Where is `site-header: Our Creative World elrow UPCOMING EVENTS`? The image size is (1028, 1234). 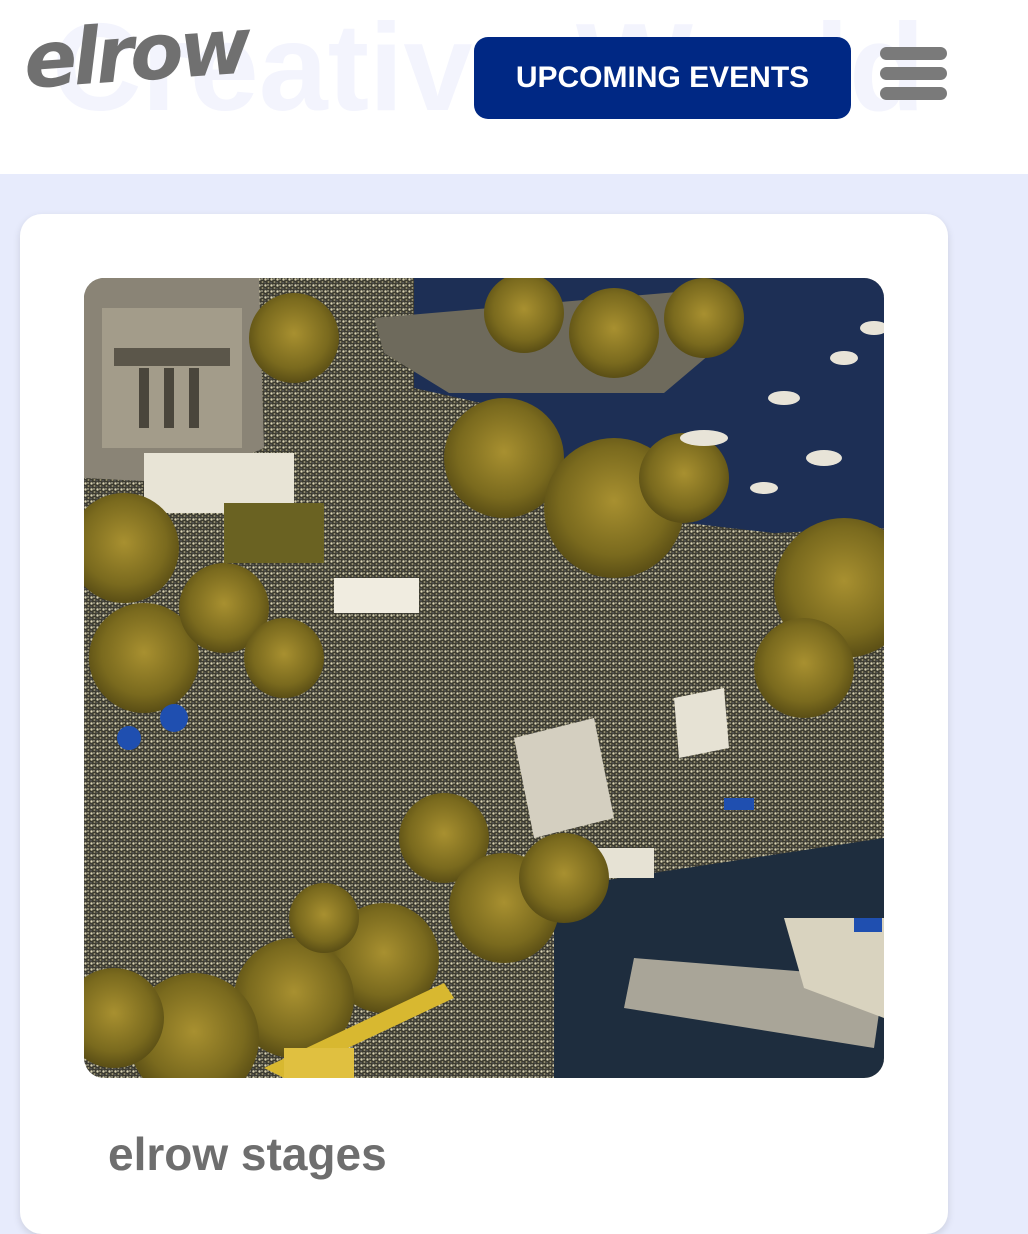 site-header: Our Creative World elrow UPCOMING EVENTS is located at coordinates (514, 87).